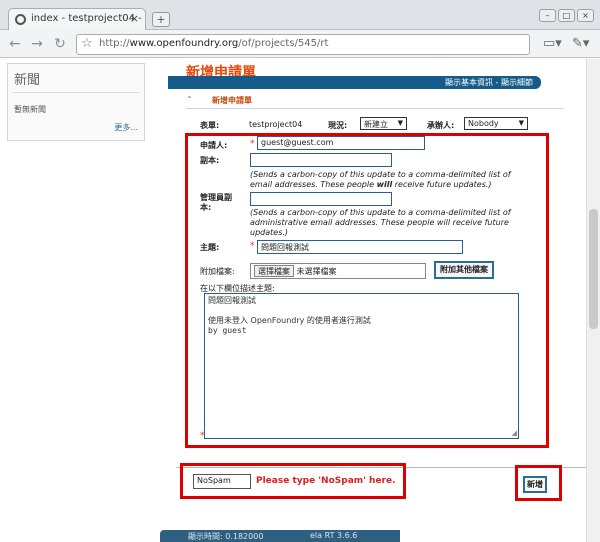 This screenshot has width=600, height=542. What do you see at coordinates (580, 43) in the screenshot?
I see `wrench-icon: ✎▾` at bounding box center [580, 43].